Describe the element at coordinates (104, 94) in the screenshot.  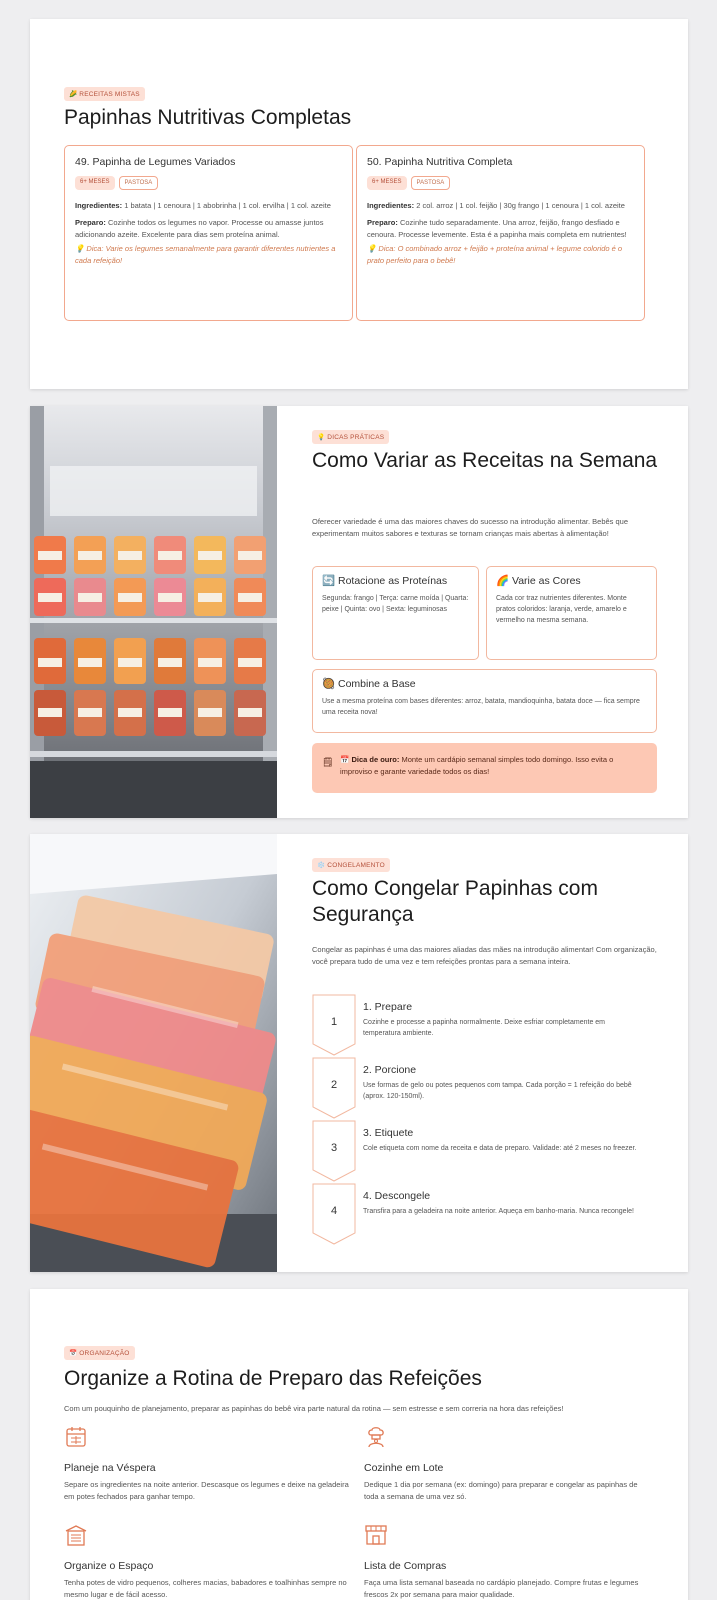
I see `section-tag: 🌽 Receitas Mistas` at that location.